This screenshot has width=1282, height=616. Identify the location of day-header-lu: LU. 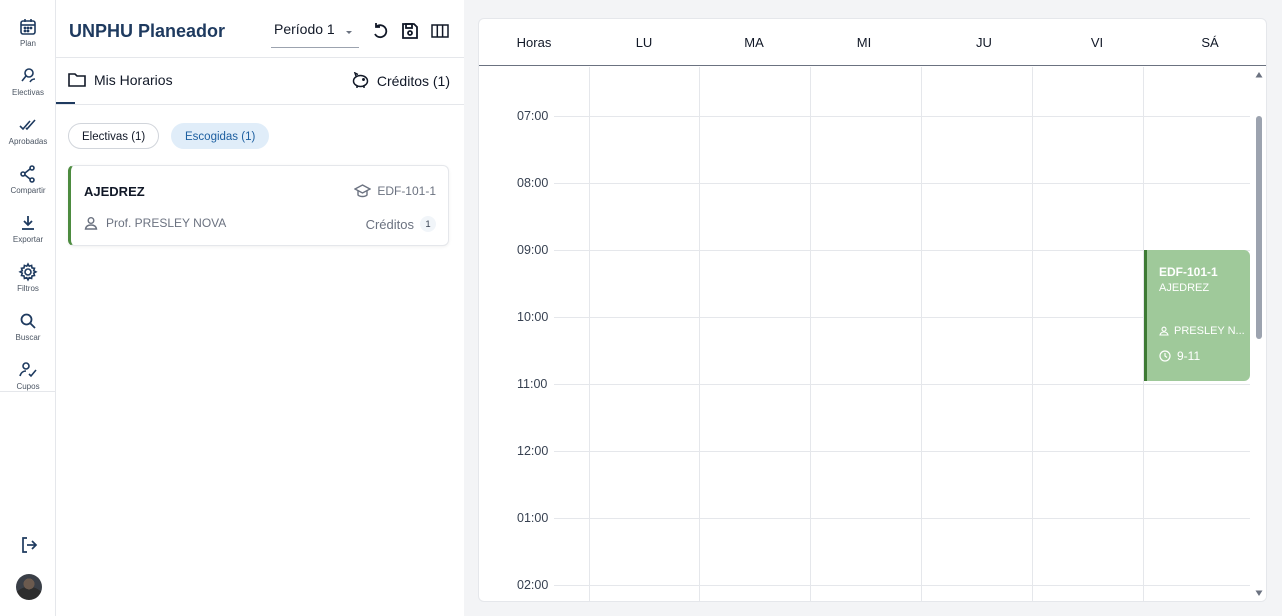
(644, 42).